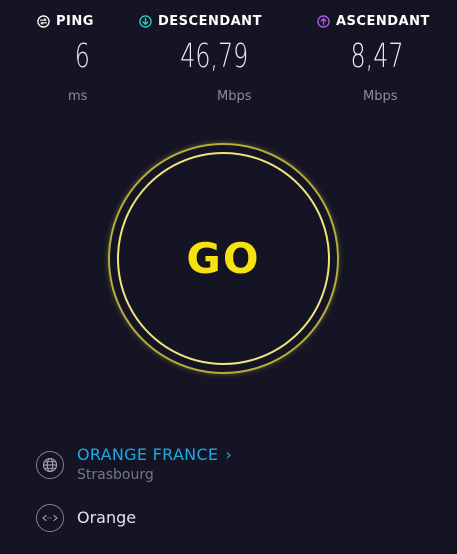 This screenshot has width=457, height=554. I want to click on go-label: GO, so click(223, 258).